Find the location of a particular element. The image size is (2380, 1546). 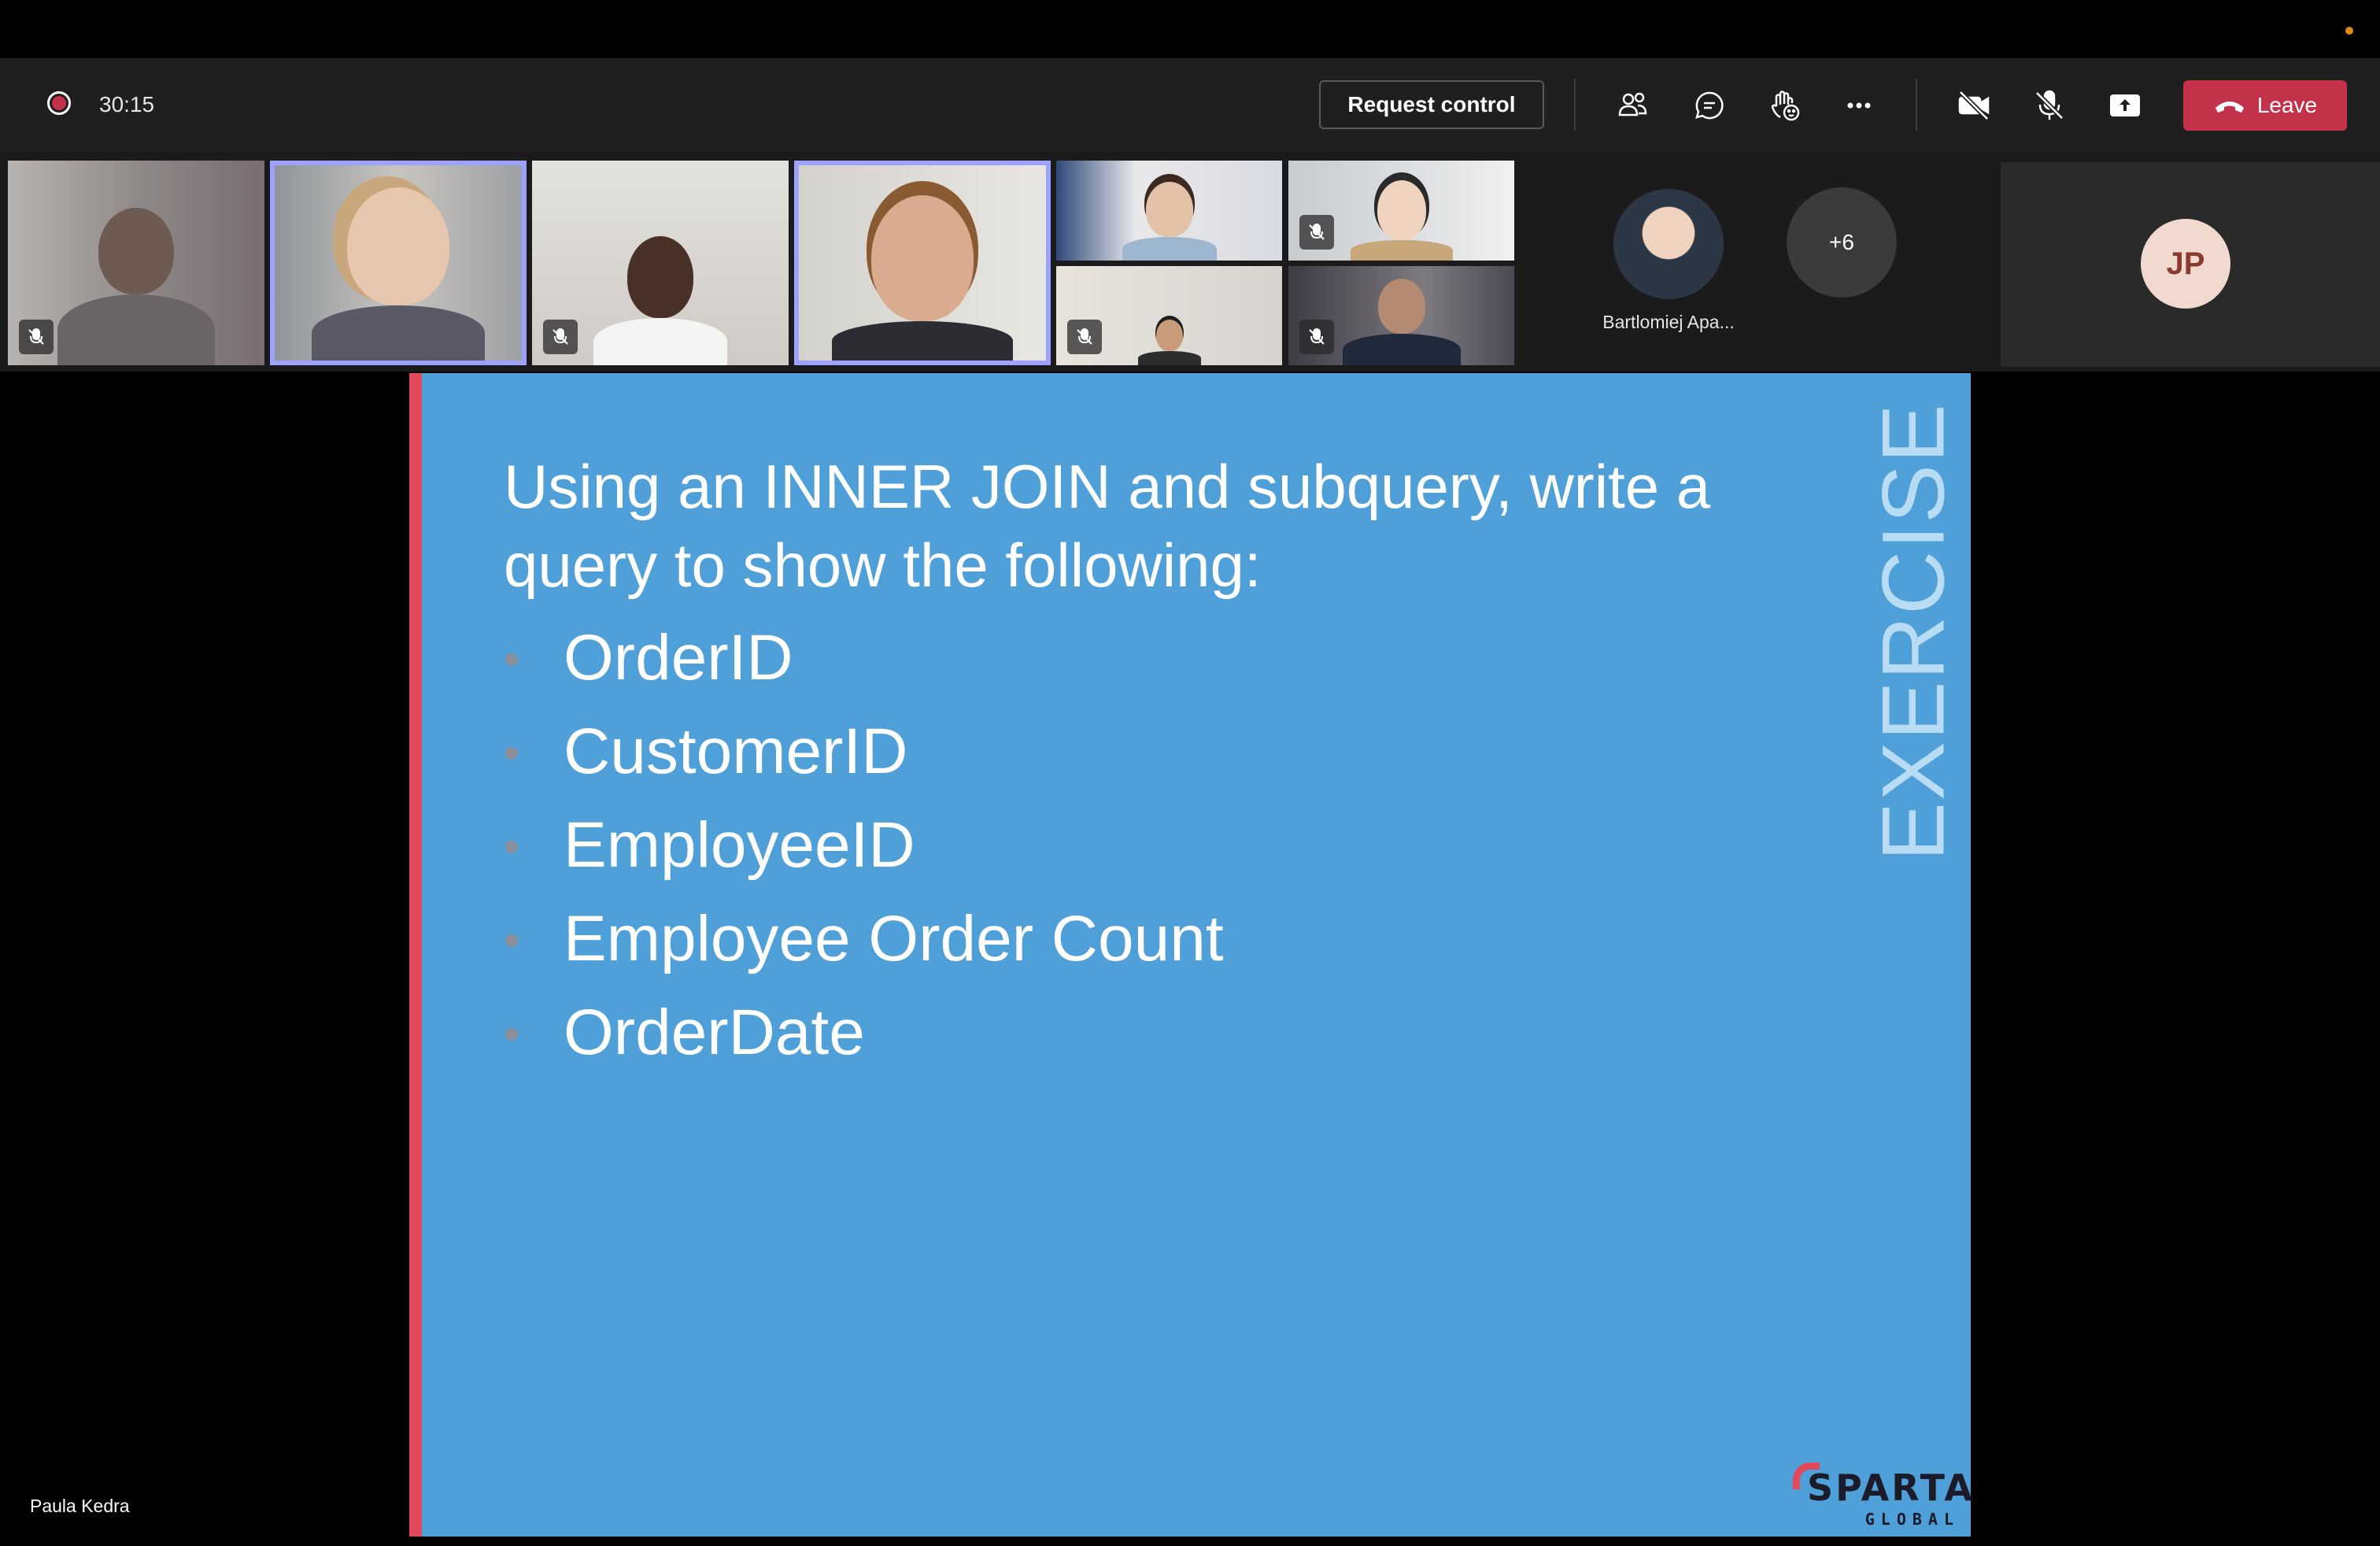

window-title-bar is located at coordinates (1190, 29).